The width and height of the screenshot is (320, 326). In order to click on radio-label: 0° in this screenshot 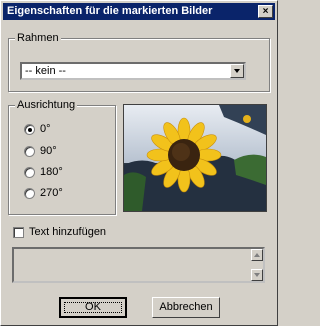, I will do `click(45, 129)`.